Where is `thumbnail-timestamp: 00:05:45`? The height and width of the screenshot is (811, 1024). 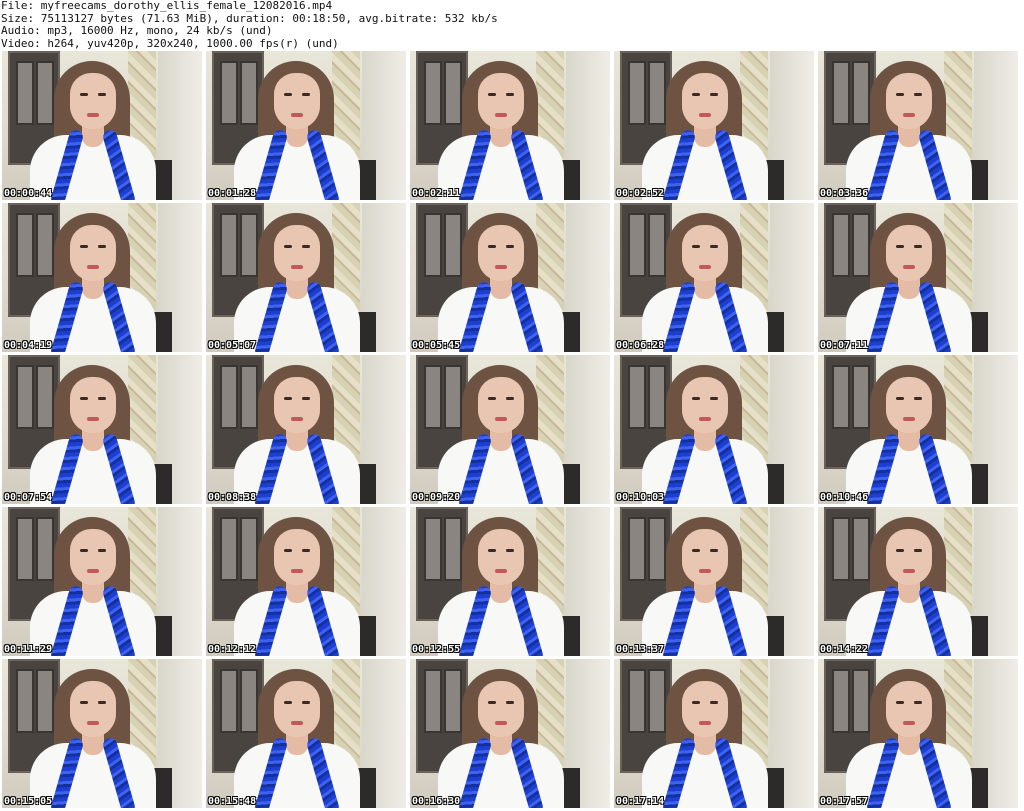
thumbnail-timestamp: 00:05:45 is located at coordinates (436, 345).